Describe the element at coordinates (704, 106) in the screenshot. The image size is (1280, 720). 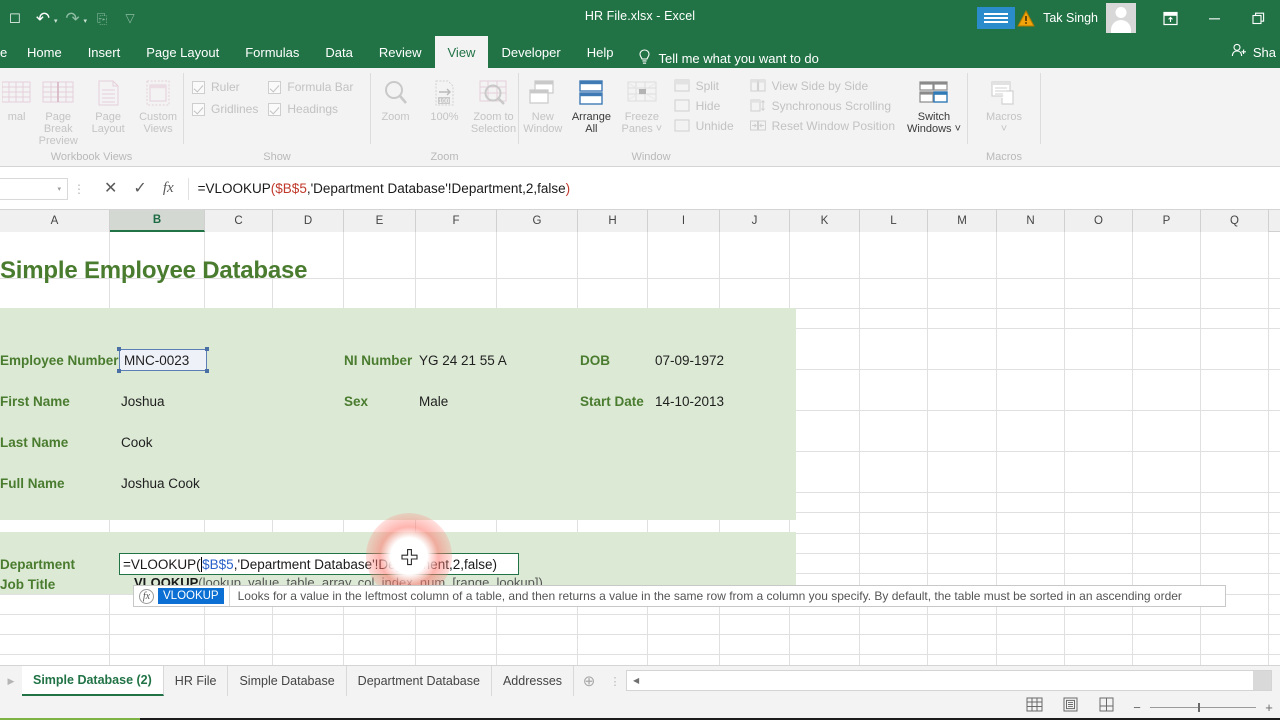
I see `ribbon-button-hide: Hide` at that location.